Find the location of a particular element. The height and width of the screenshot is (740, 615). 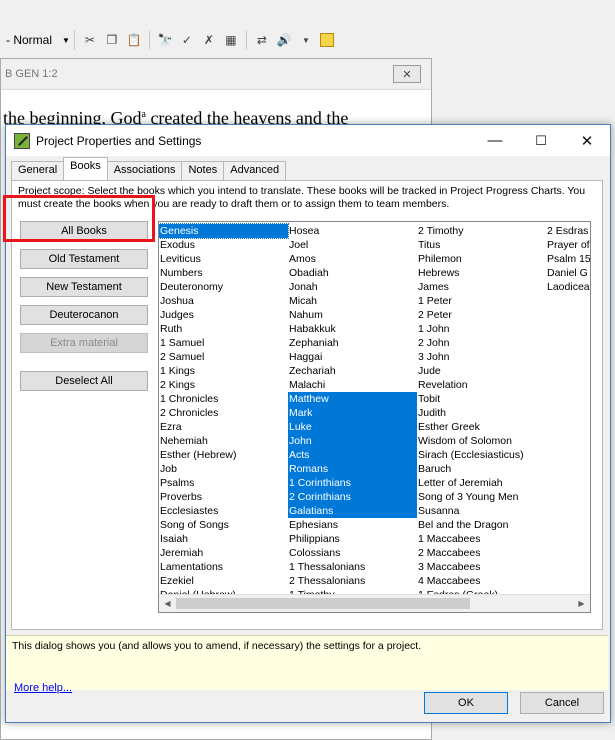

book-item: 1 Corinthians is located at coordinates (352, 483).